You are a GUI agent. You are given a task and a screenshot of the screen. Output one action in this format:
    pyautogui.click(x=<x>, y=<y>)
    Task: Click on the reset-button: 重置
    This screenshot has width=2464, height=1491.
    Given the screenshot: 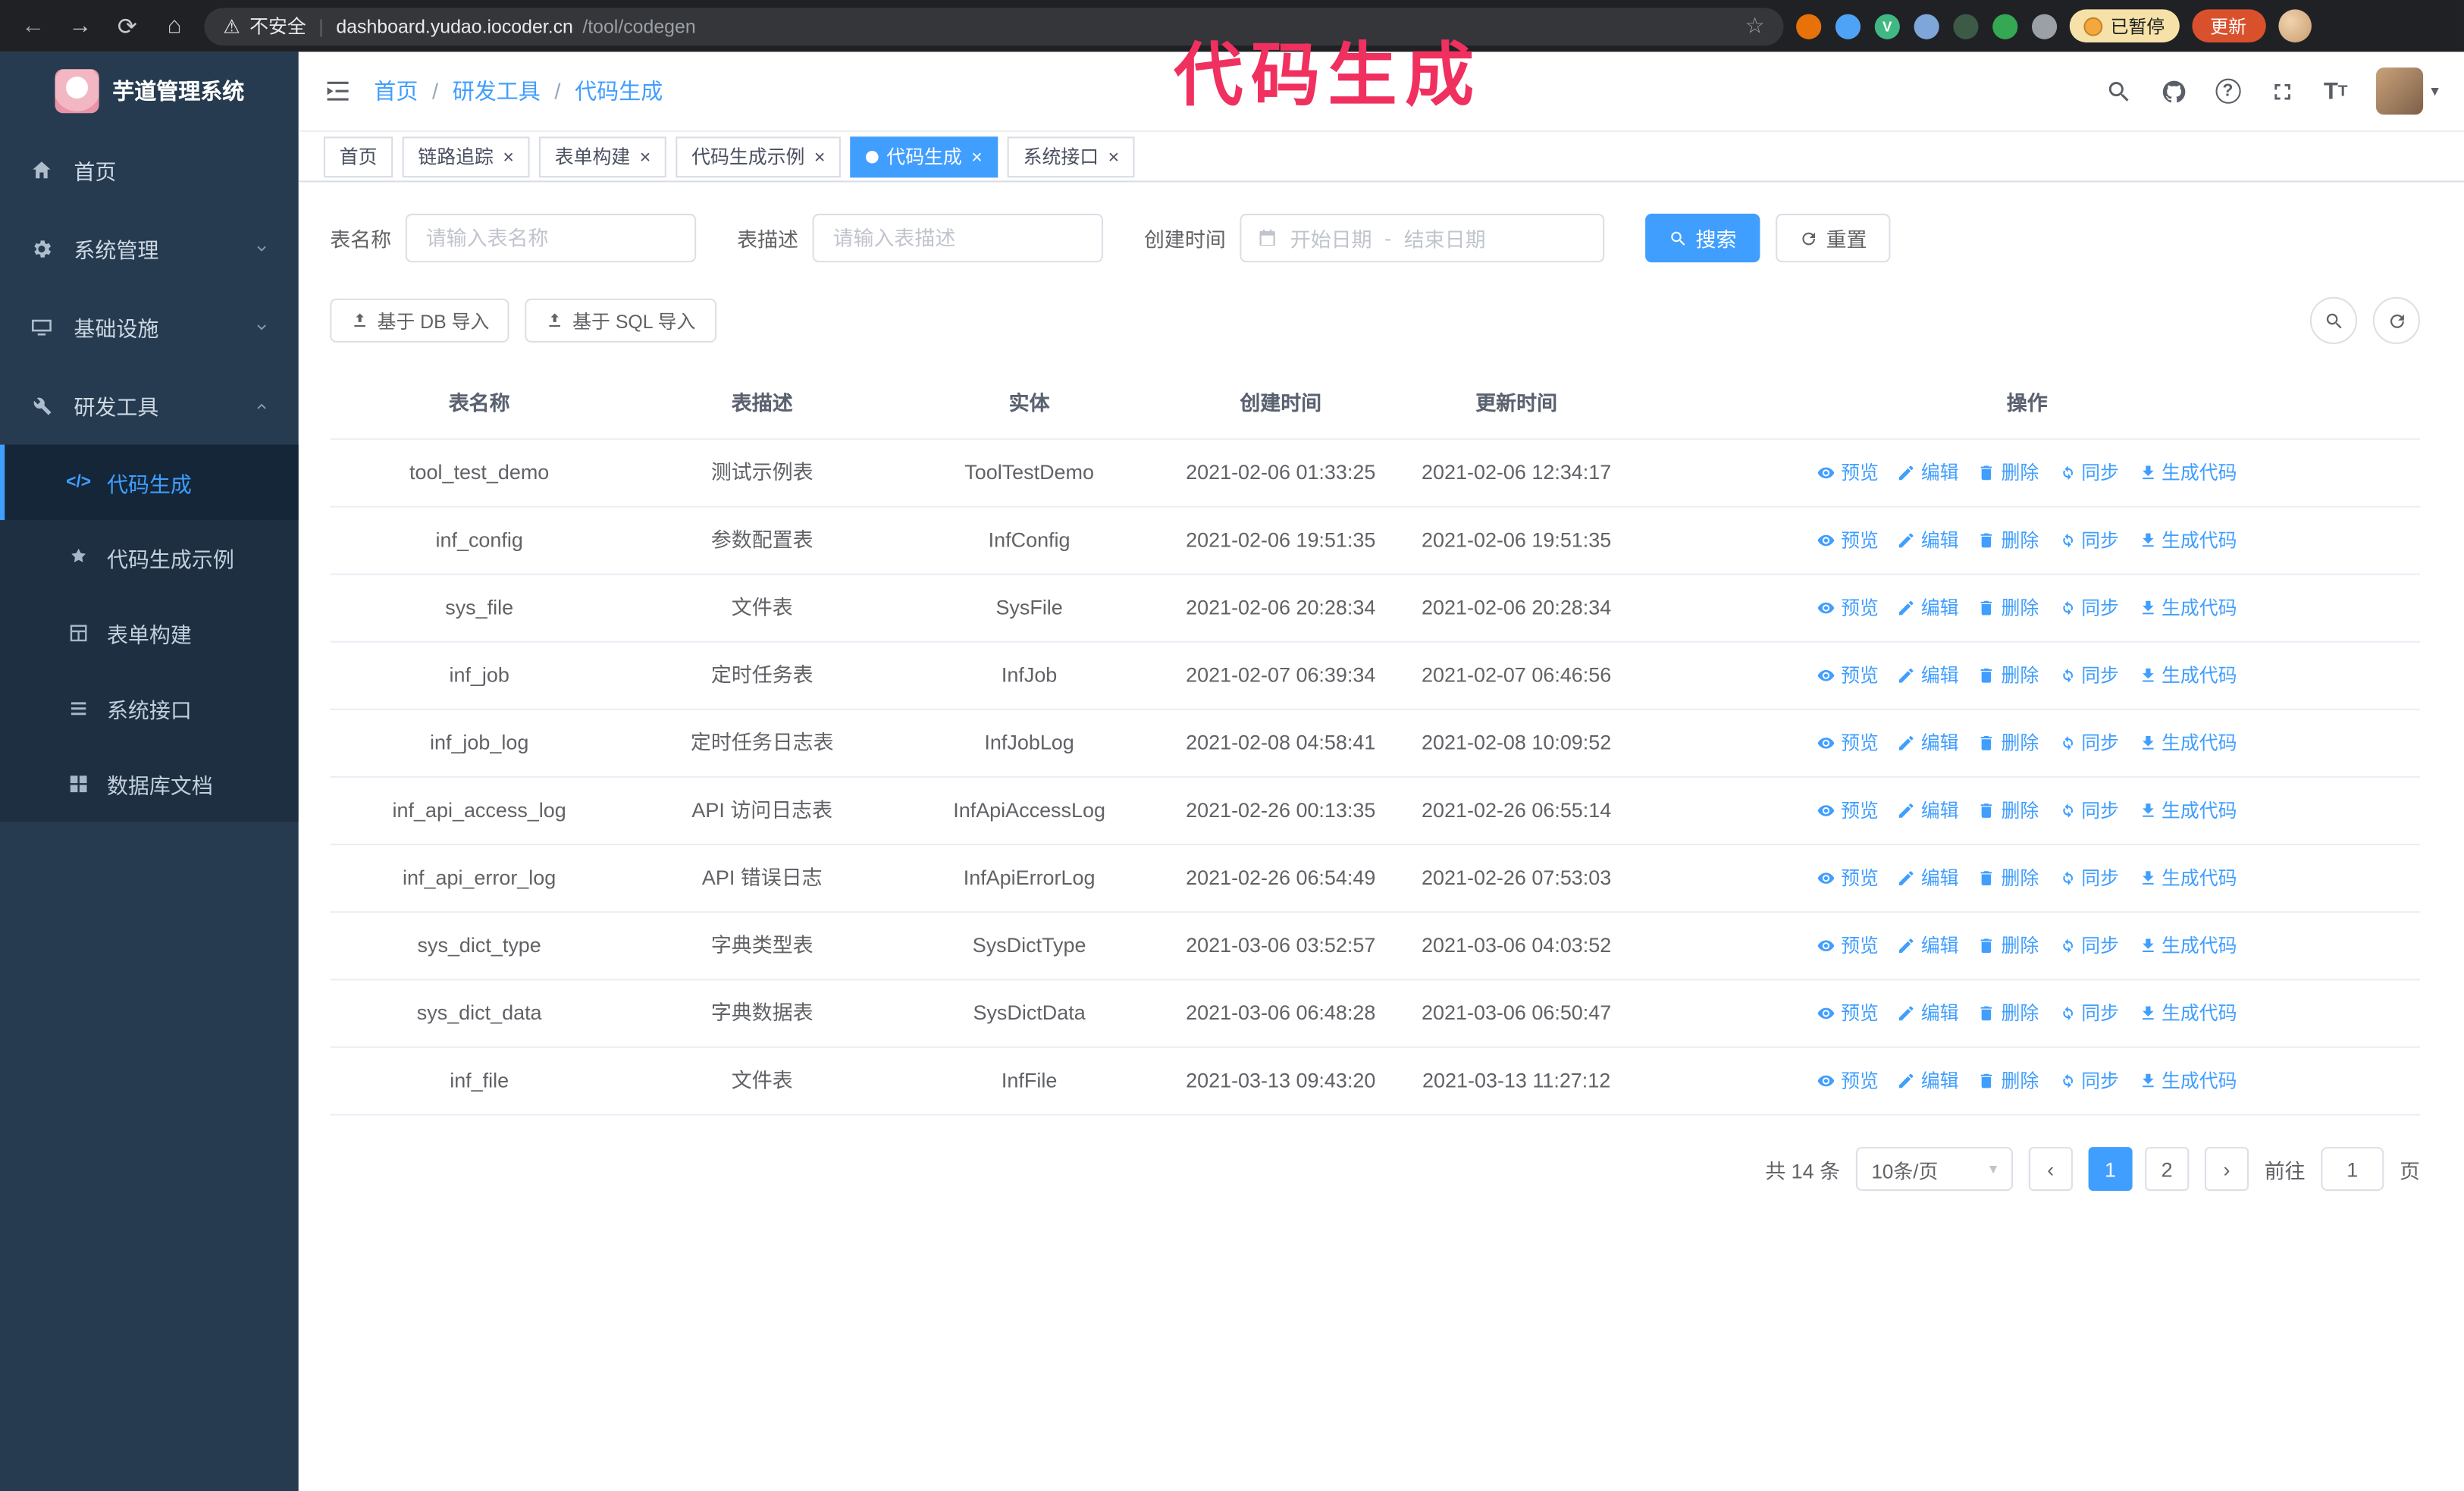 What is the action you would take?
    pyautogui.click(x=1833, y=238)
    